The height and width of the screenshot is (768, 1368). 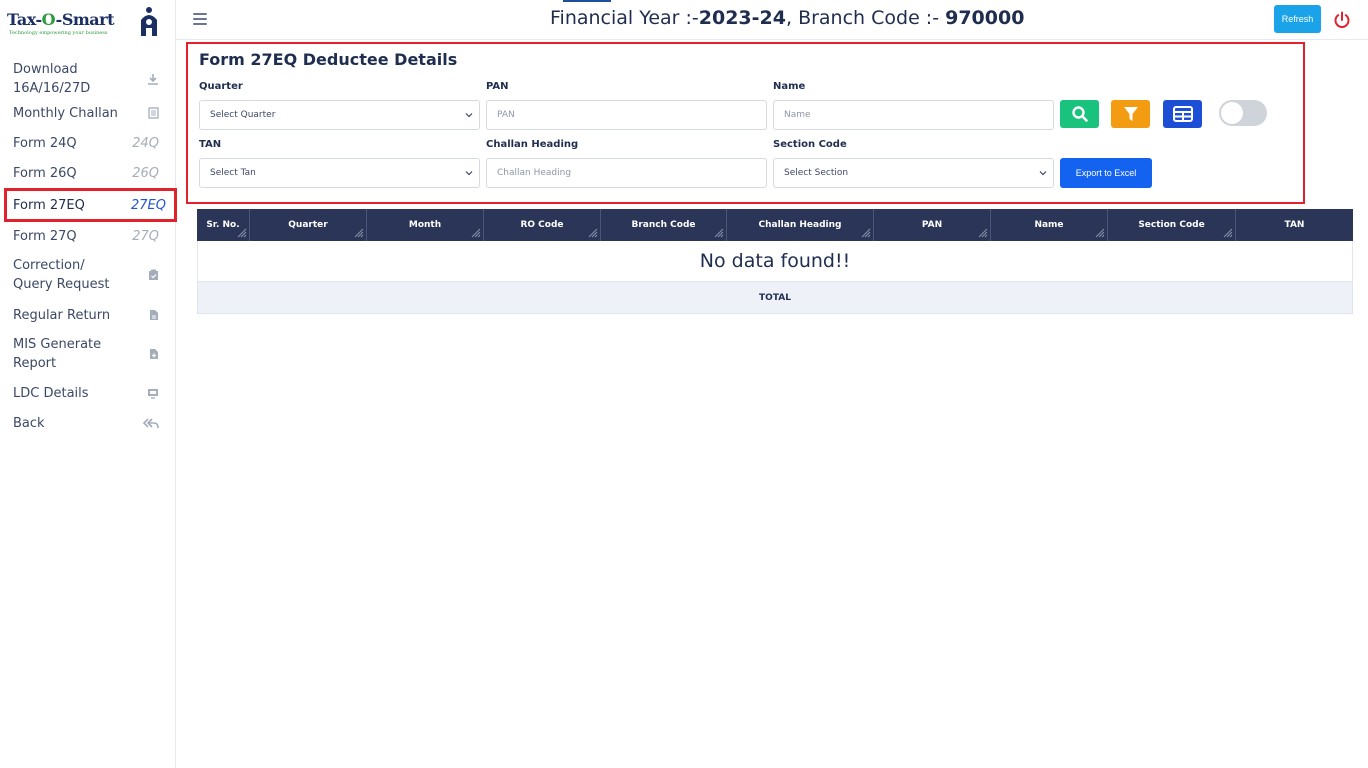 I want to click on file-icon, so click(x=154, y=315).